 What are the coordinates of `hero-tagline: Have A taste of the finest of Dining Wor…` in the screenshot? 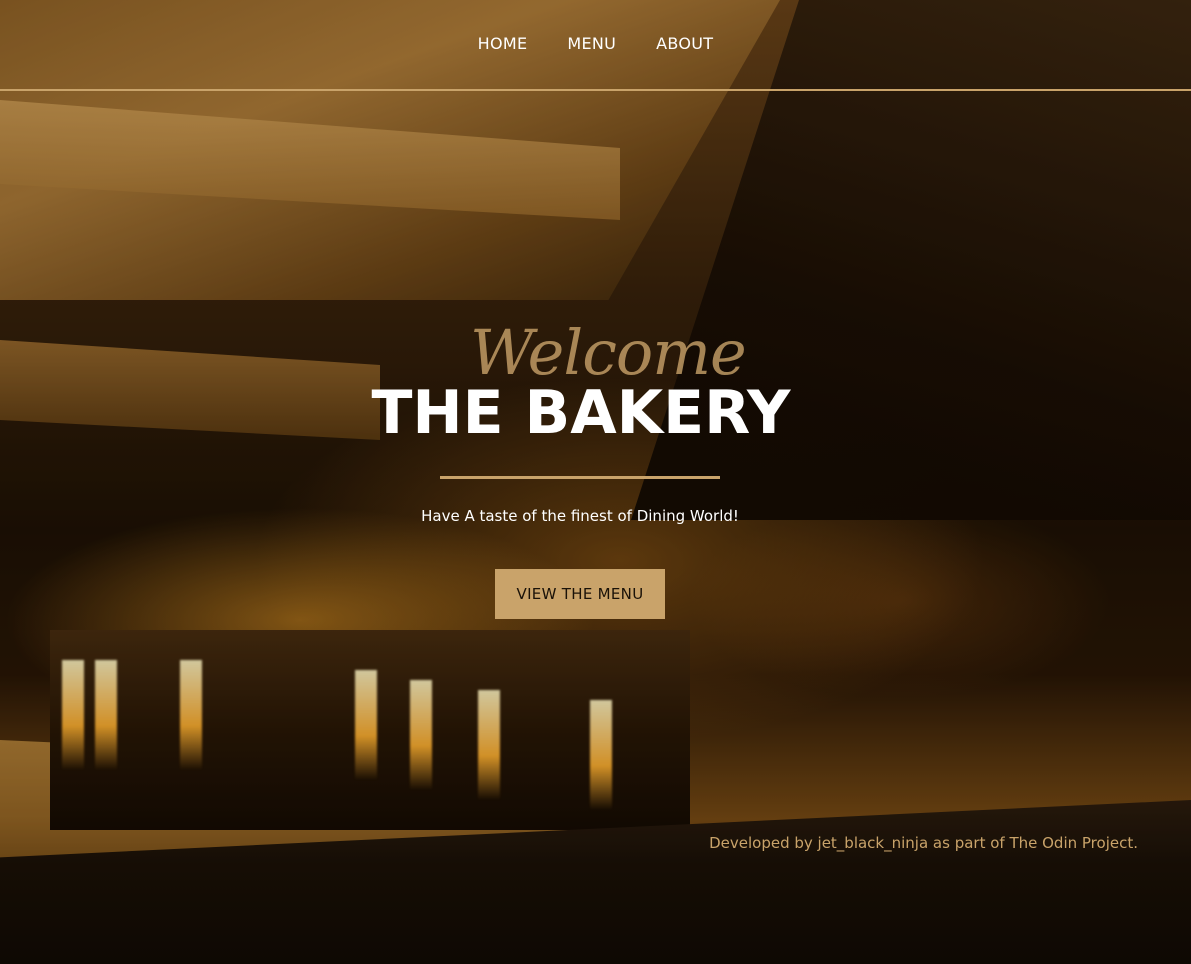 It's located at (580, 516).